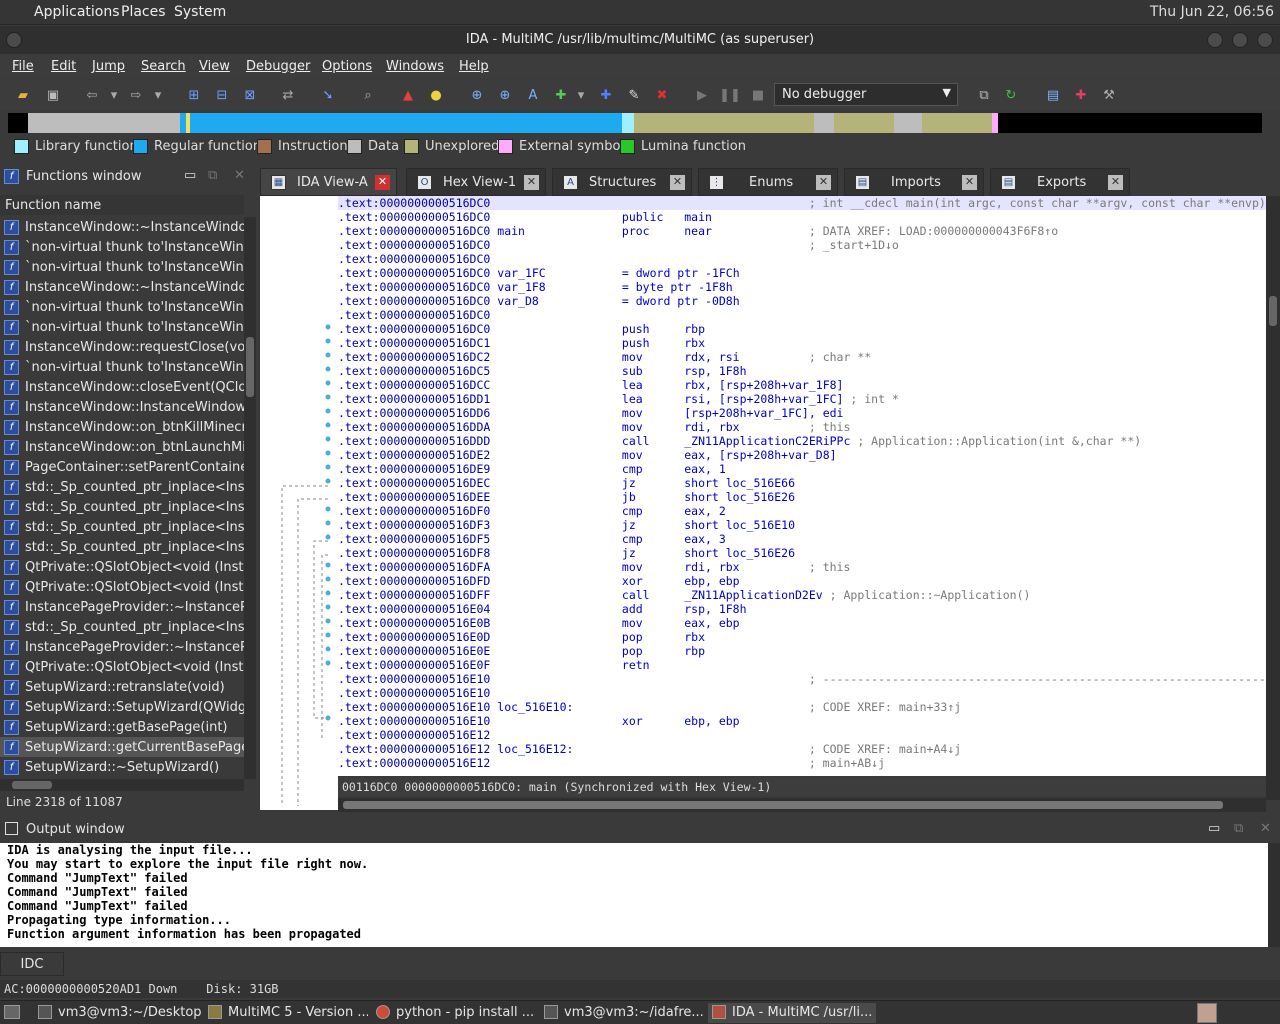 The image size is (1280, 1024). What do you see at coordinates (23, 66) in the screenshot?
I see `menu-file: File` at bounding box center [23, 66].